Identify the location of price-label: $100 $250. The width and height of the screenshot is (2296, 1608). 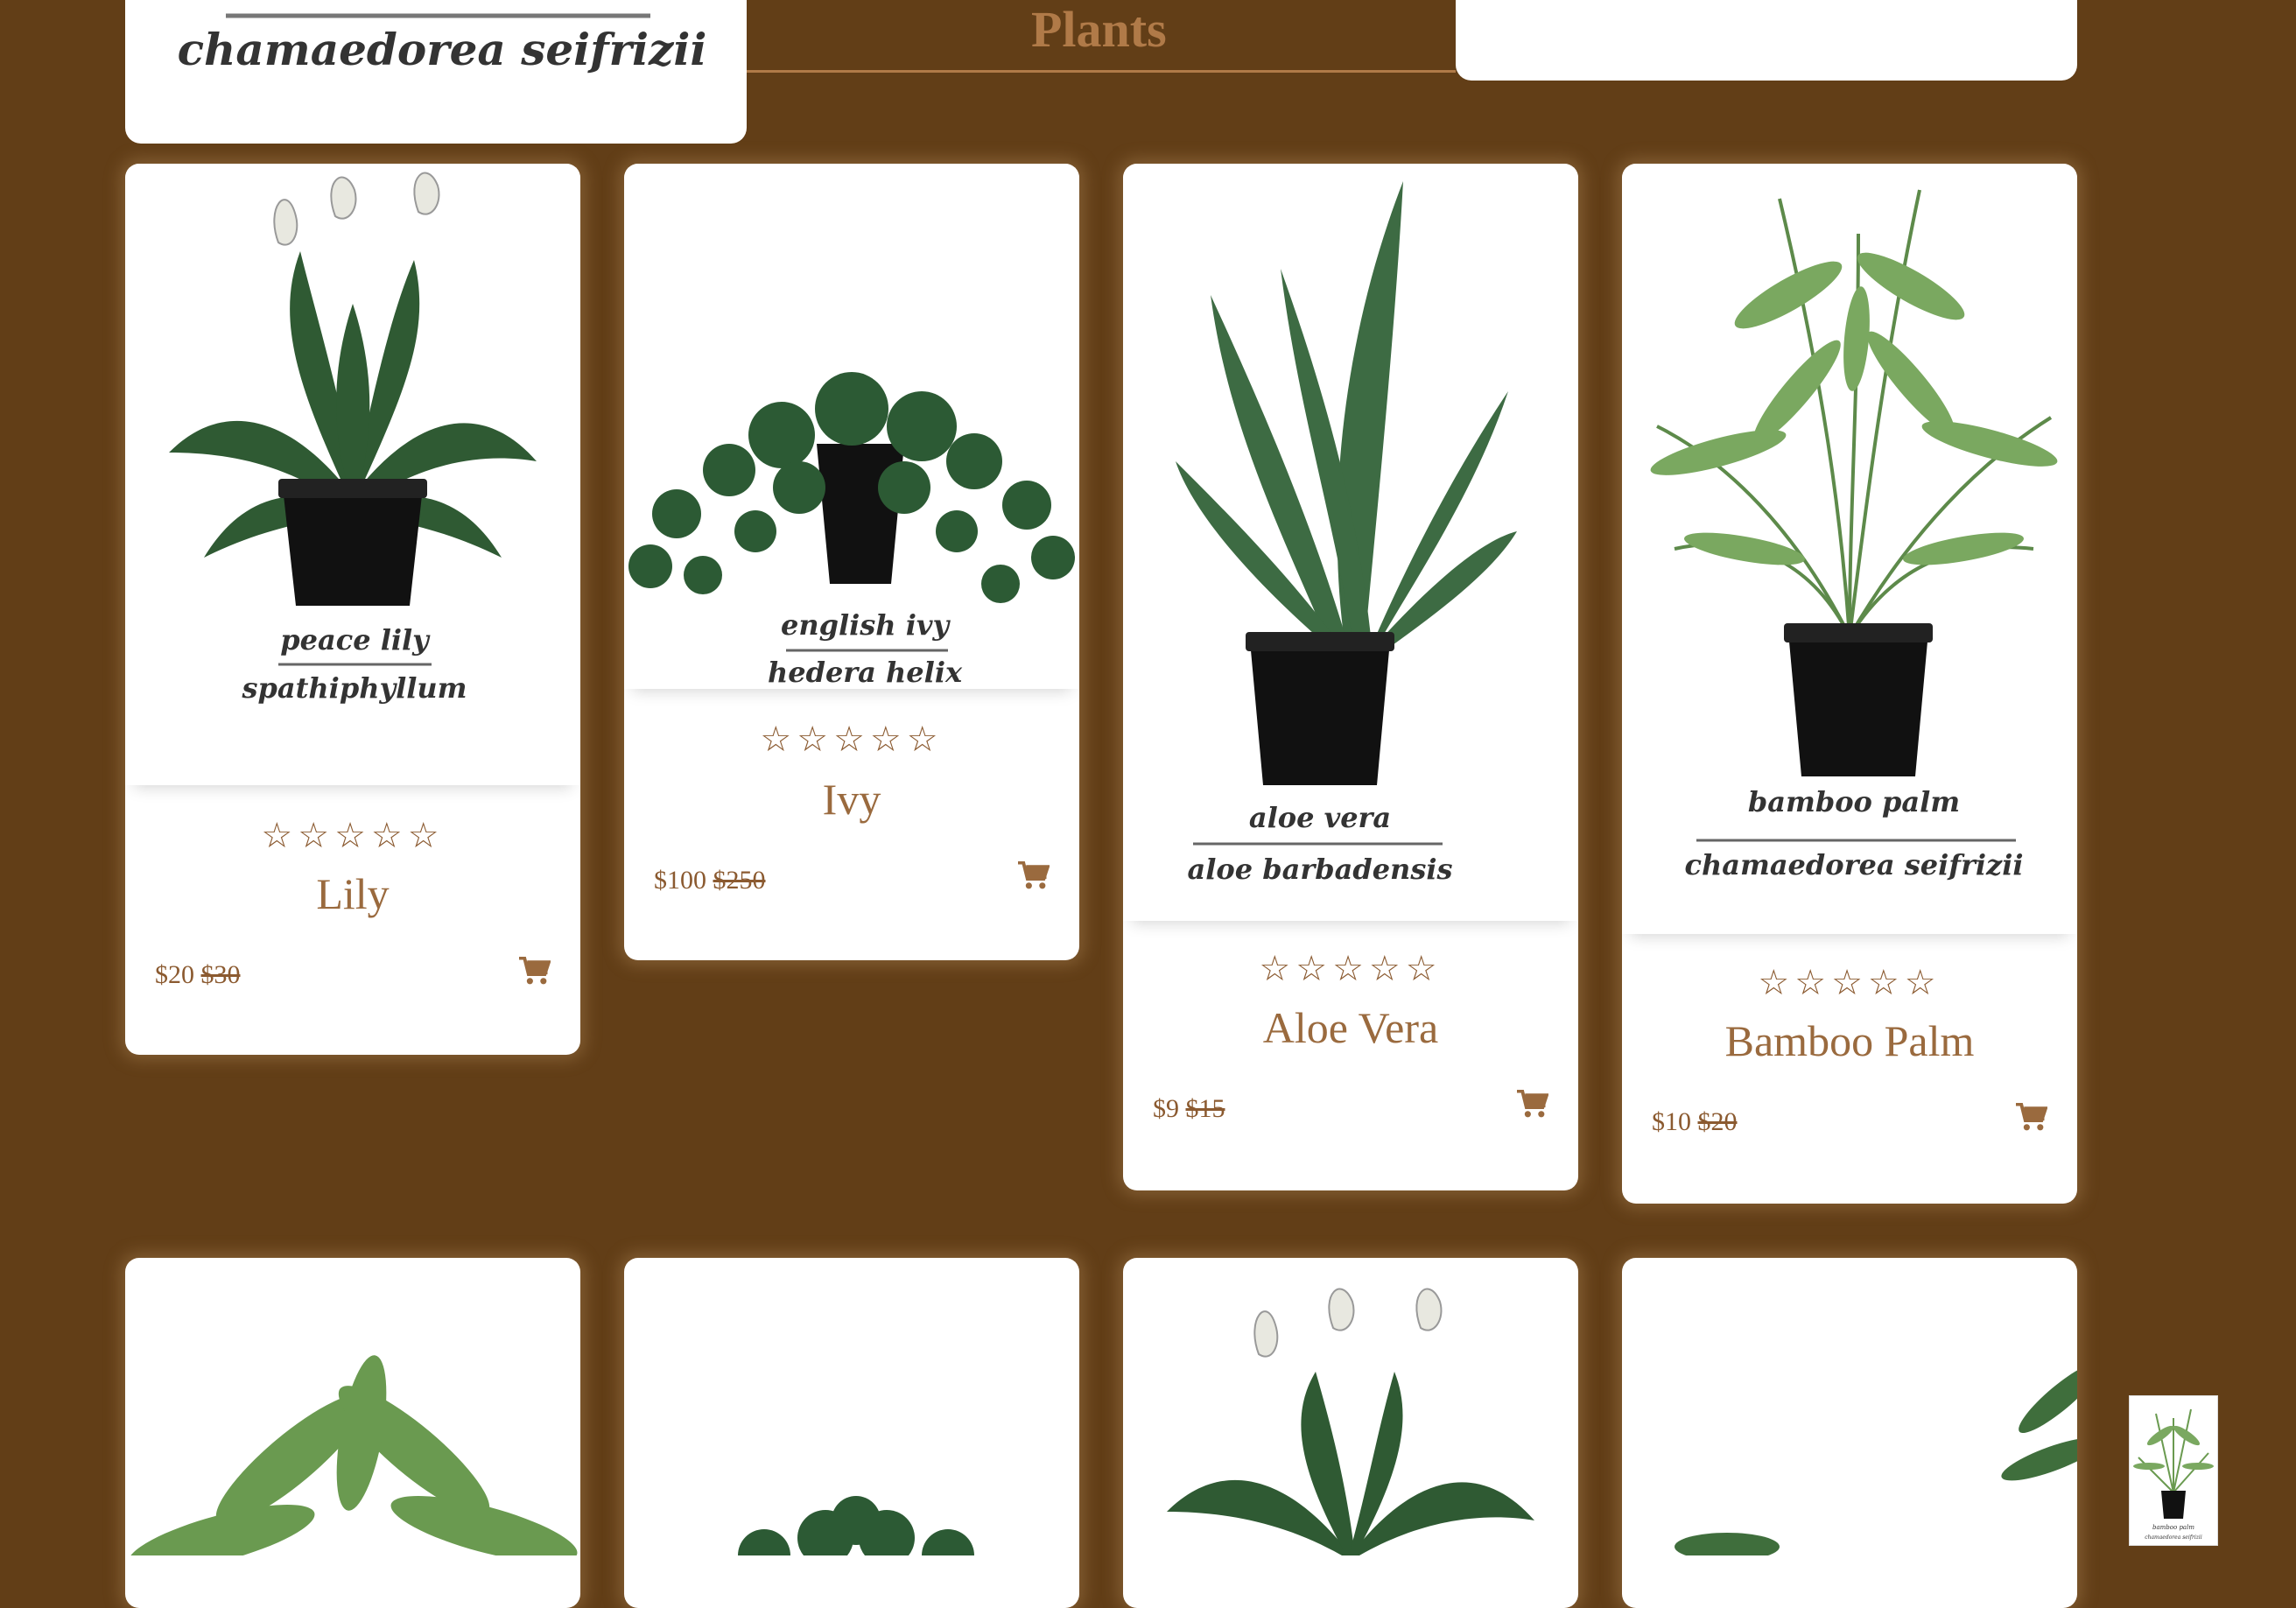
(710, 881).